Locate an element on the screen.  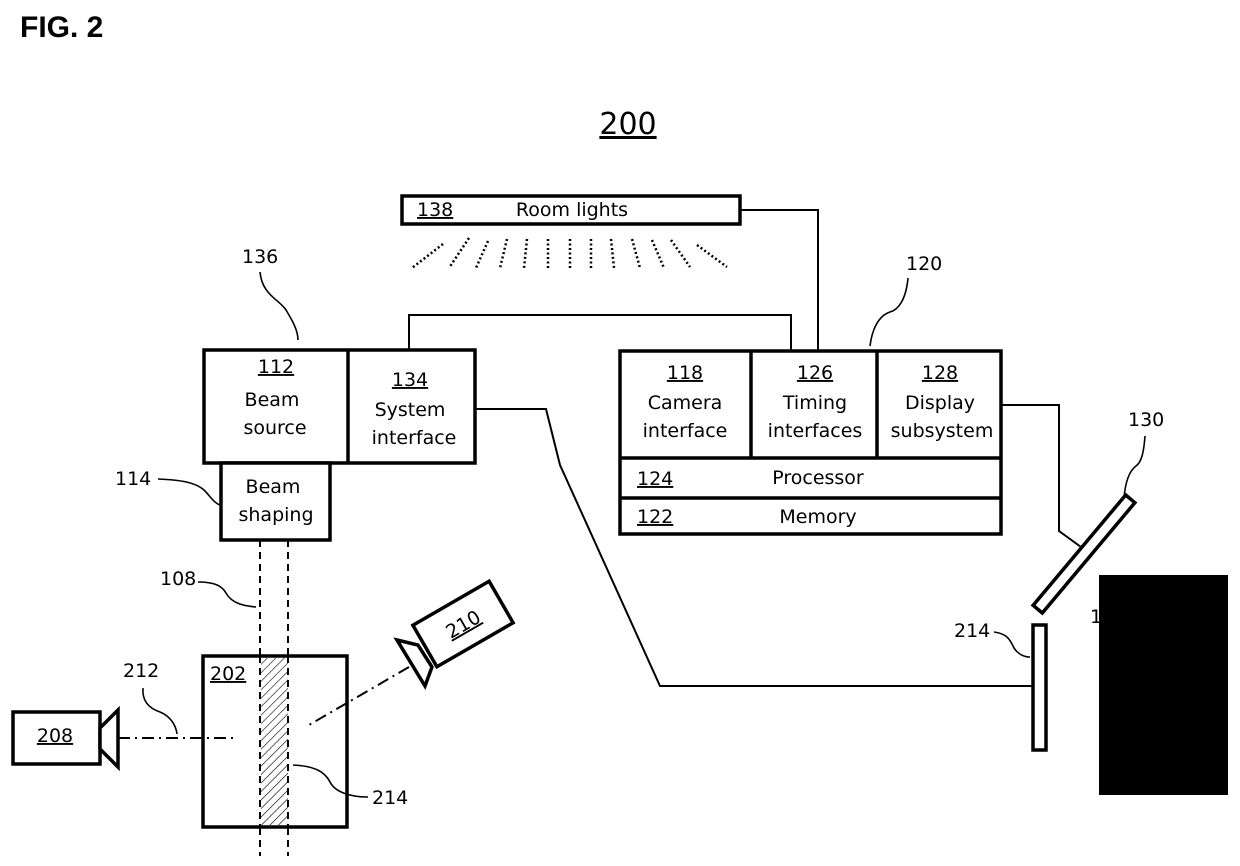
controller-ref: 120 is located at coordinates (924, 264).